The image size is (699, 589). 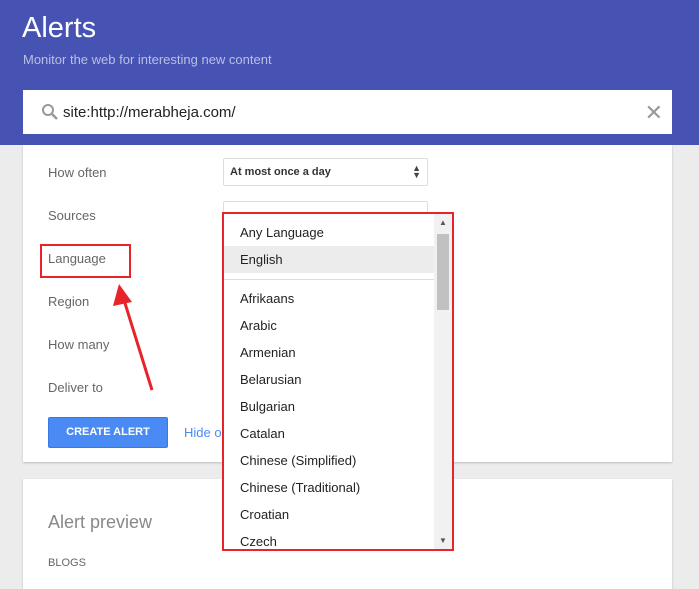 I want to click on region-label: Region, so click(x=69, y=301).